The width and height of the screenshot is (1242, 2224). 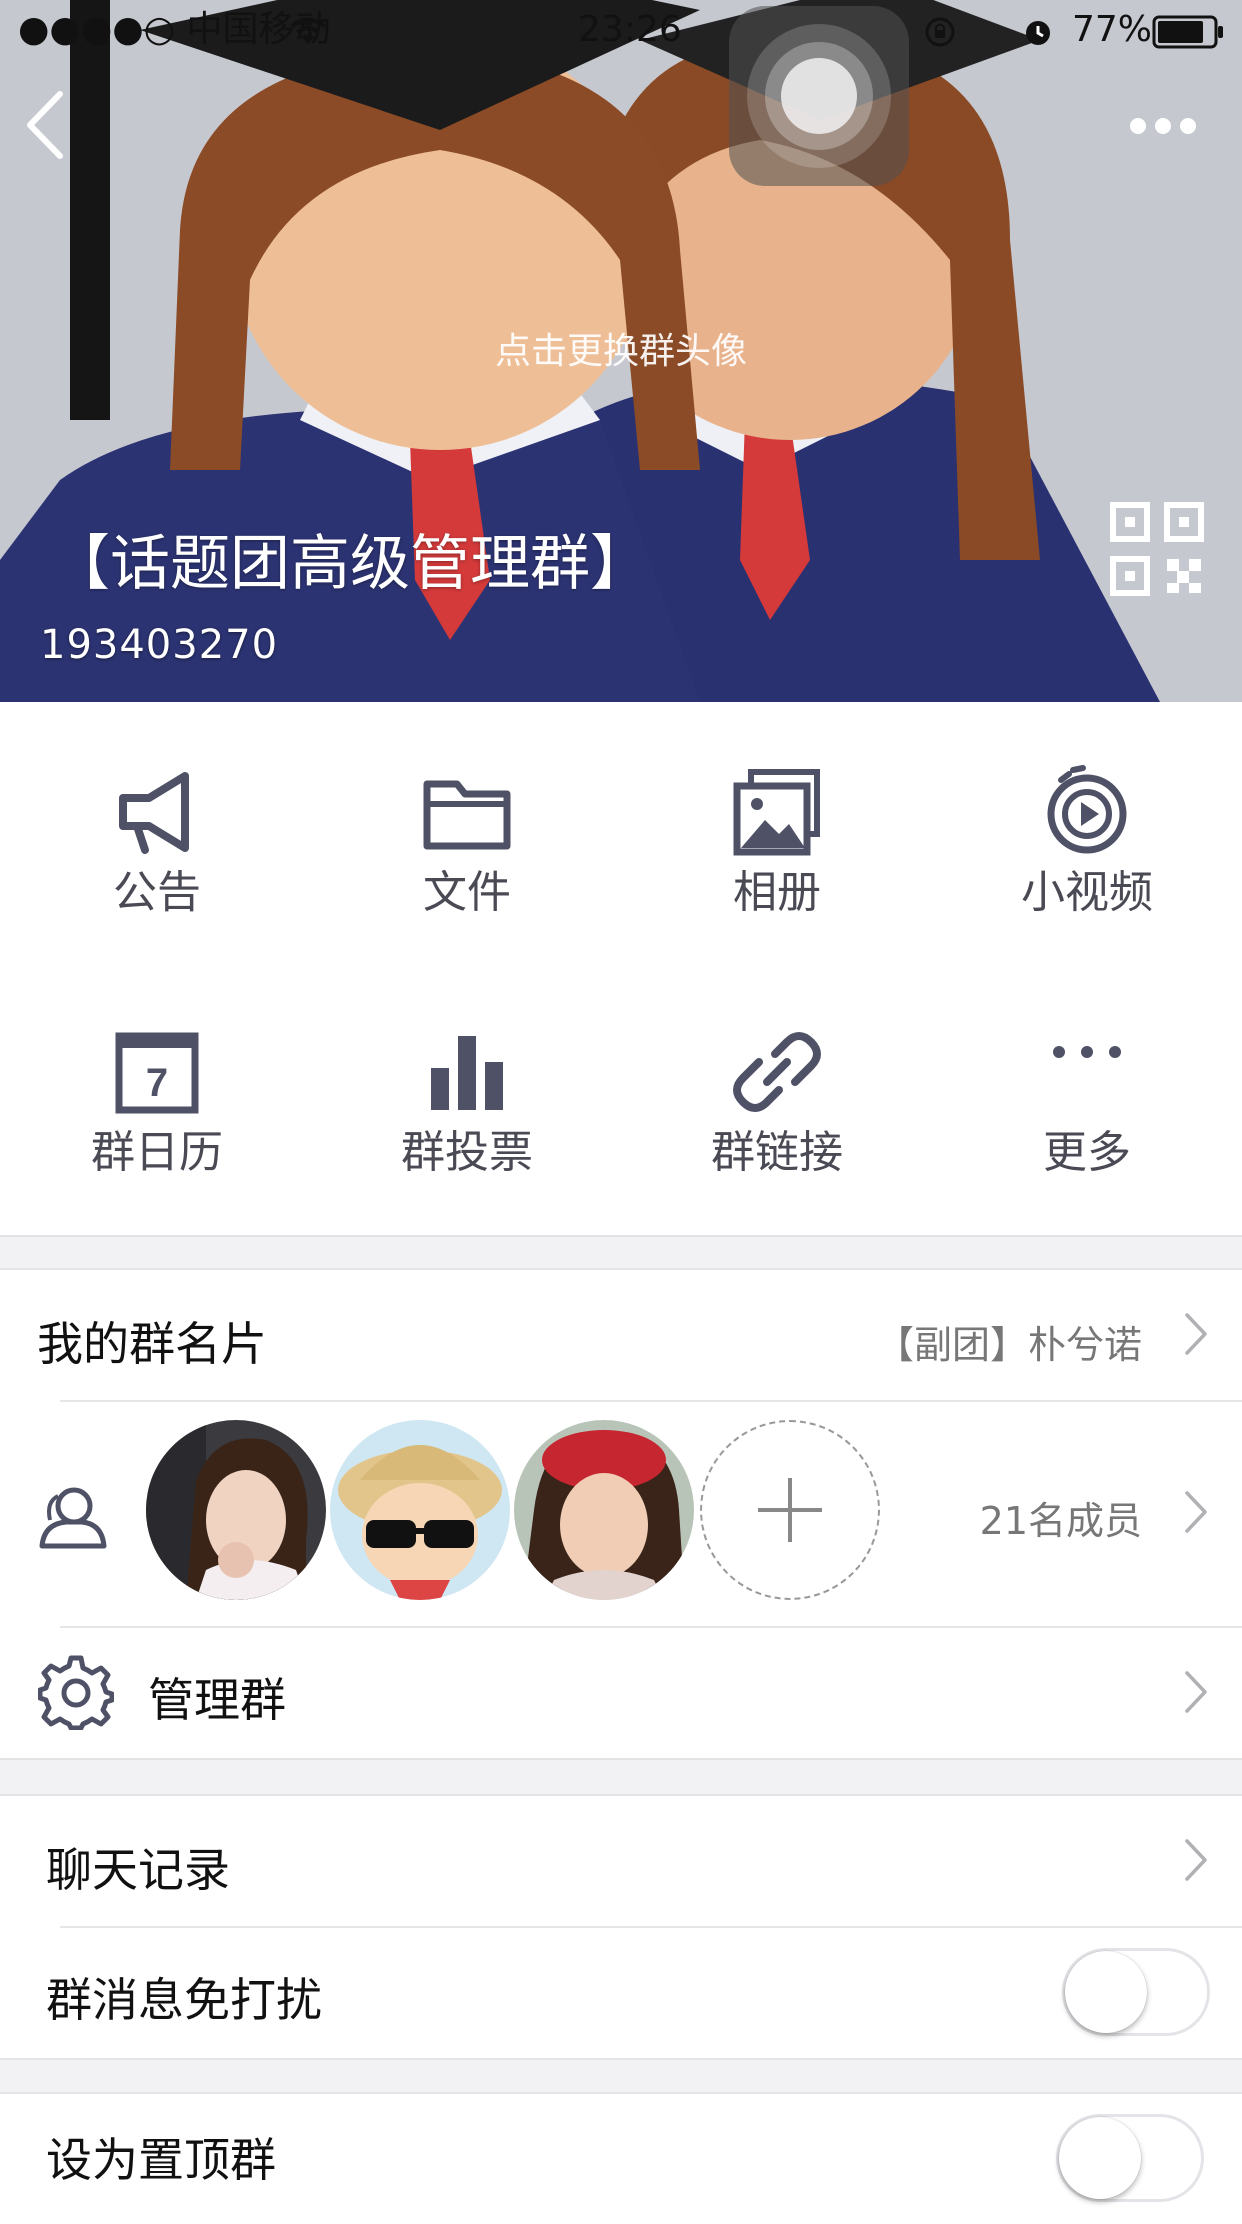 What do you see at coordinates (467, 1073) in the screenshot?
I see `bar-chart-icon` at bounding box center [467, 1073].